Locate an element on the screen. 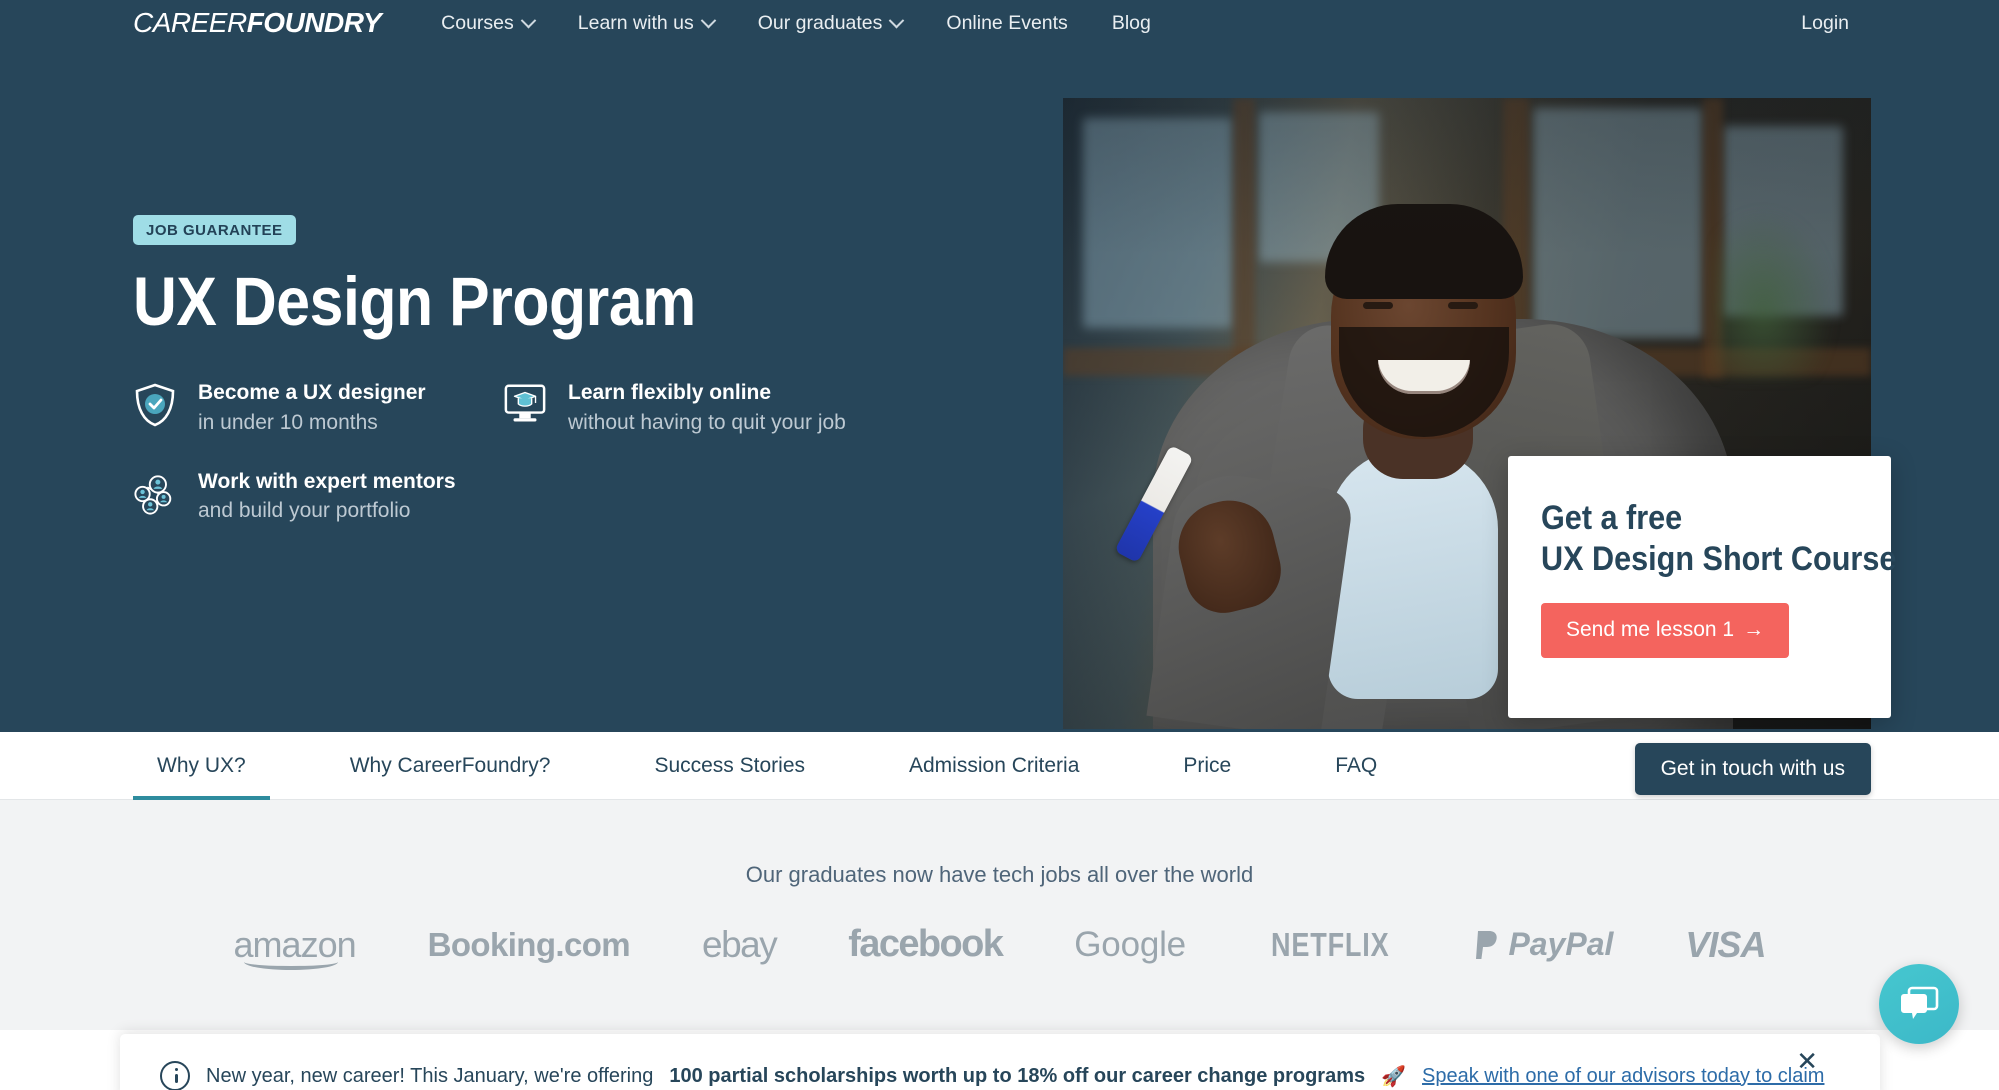 Image resolution: width=1999 pixels, height=1090 pixels. careerfoundry-logo: CAREERFOUNDRY is located at coordinates (257, 23).